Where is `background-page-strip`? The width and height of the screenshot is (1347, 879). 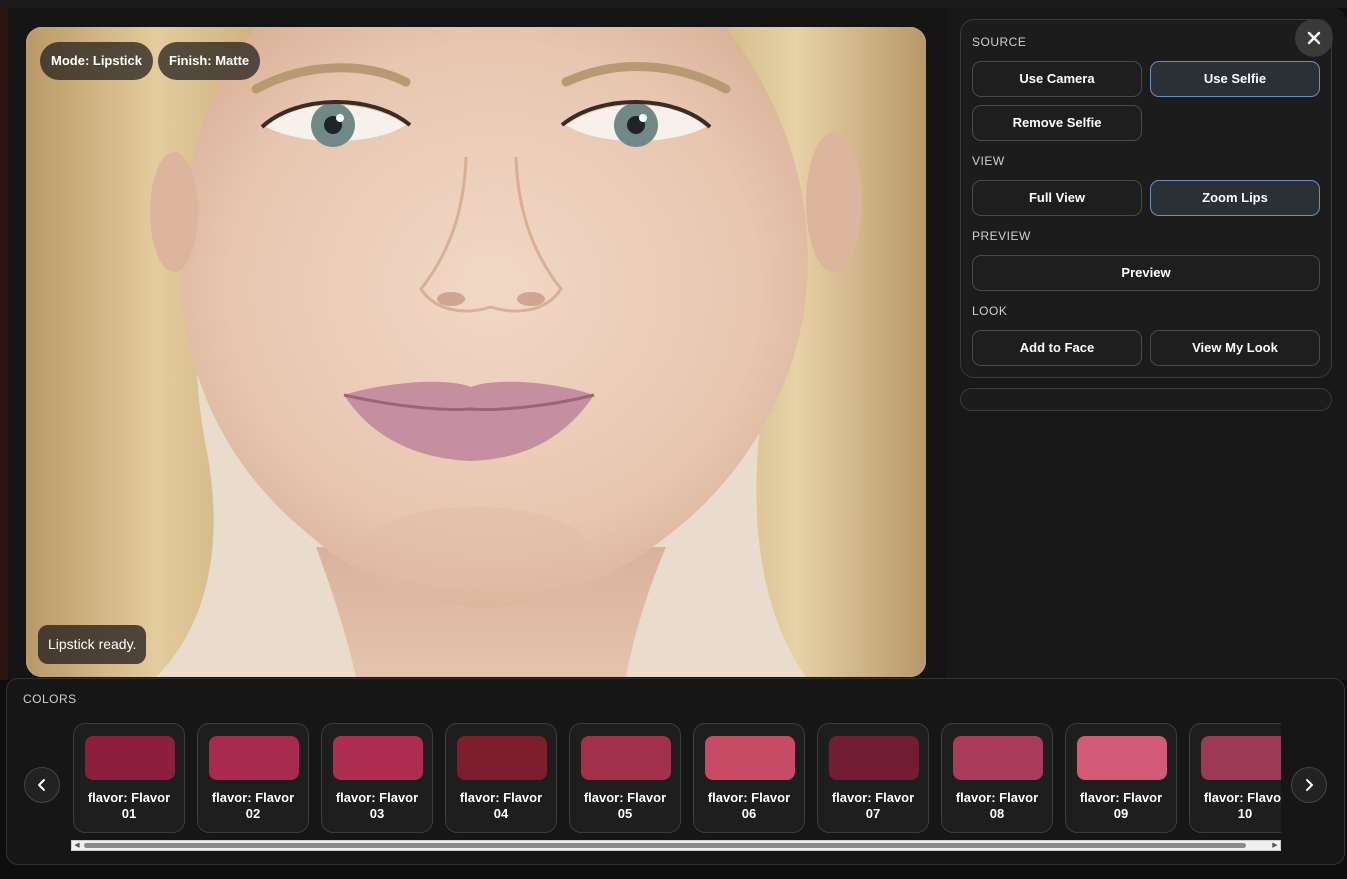 background-page-strip is located at coordinates (673, 4).